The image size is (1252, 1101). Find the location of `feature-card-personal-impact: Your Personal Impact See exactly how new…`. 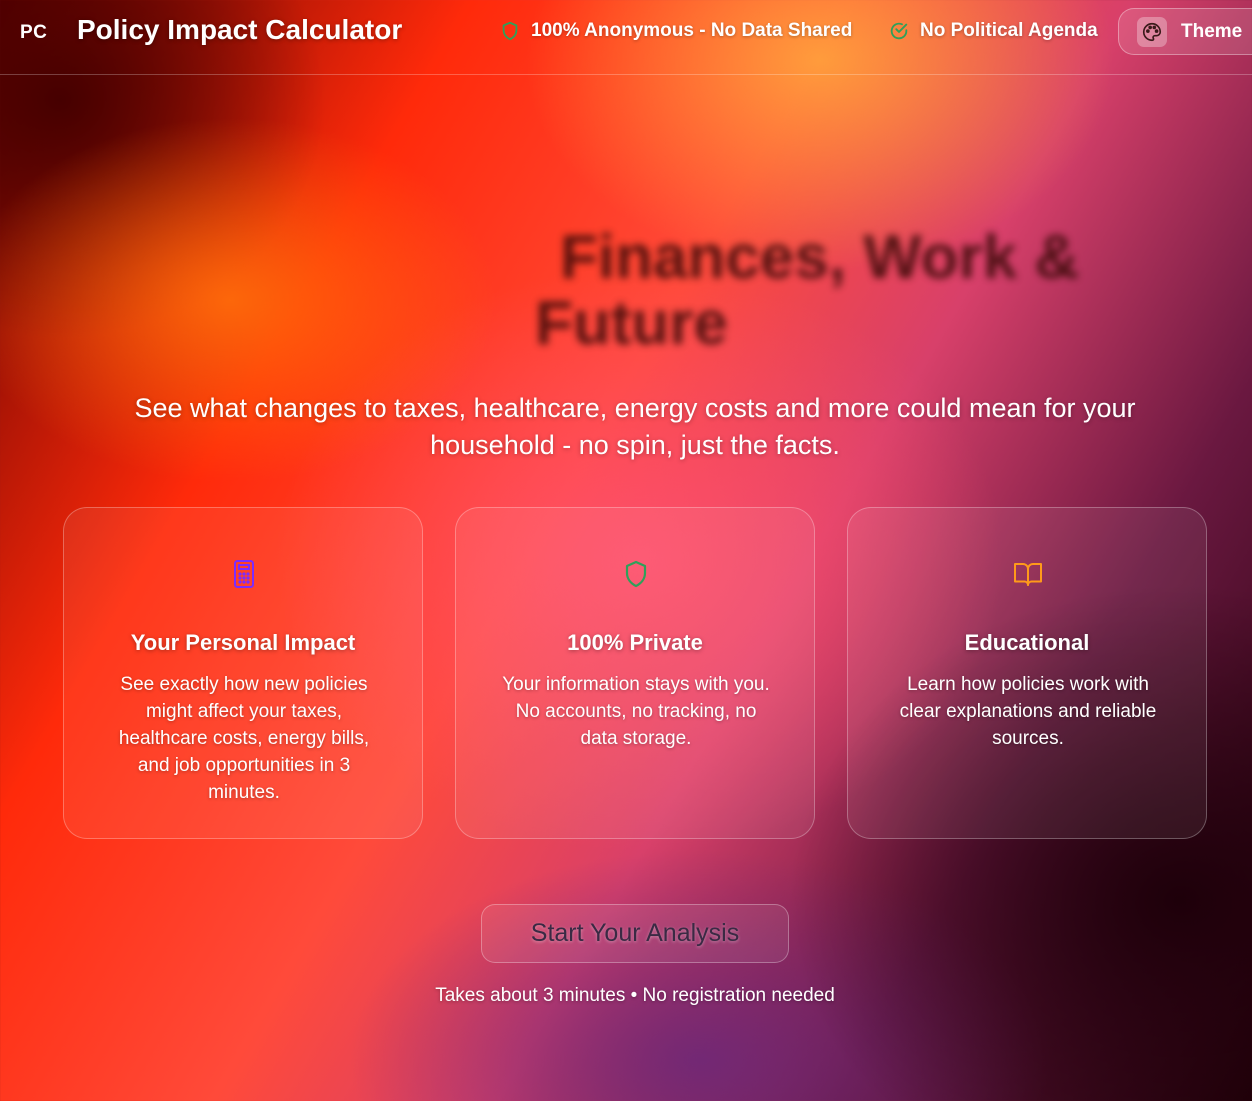

feature-card-personal-impact: Your Personal Impact See exactly how new… is located at coordinates (243, 673).